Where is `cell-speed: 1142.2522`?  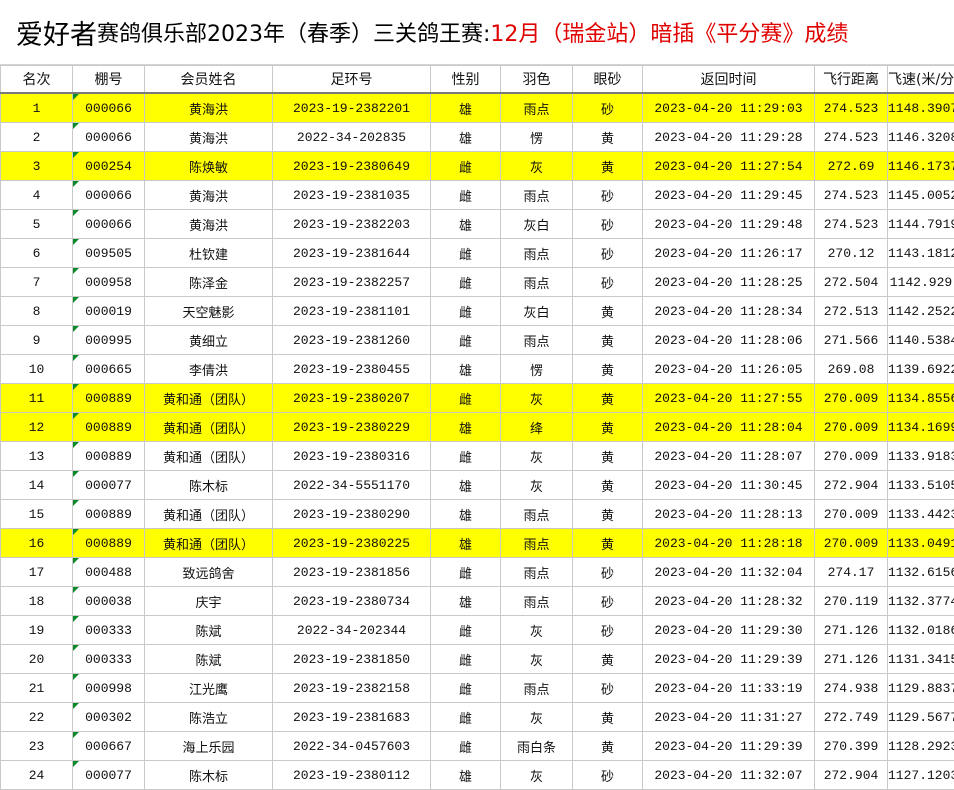 cell-speed: 1142.2522 is located at coordinates (921, 311).